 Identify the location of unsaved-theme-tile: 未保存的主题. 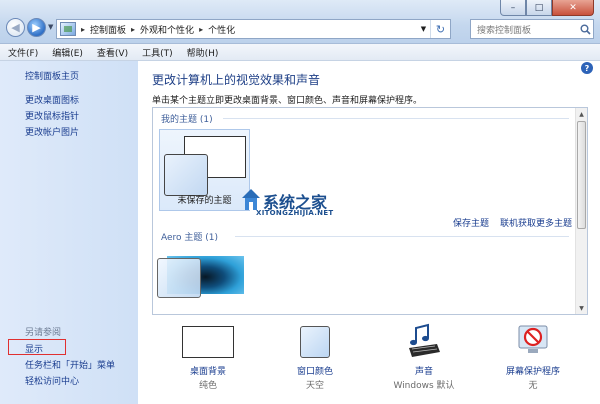
(204, 170).